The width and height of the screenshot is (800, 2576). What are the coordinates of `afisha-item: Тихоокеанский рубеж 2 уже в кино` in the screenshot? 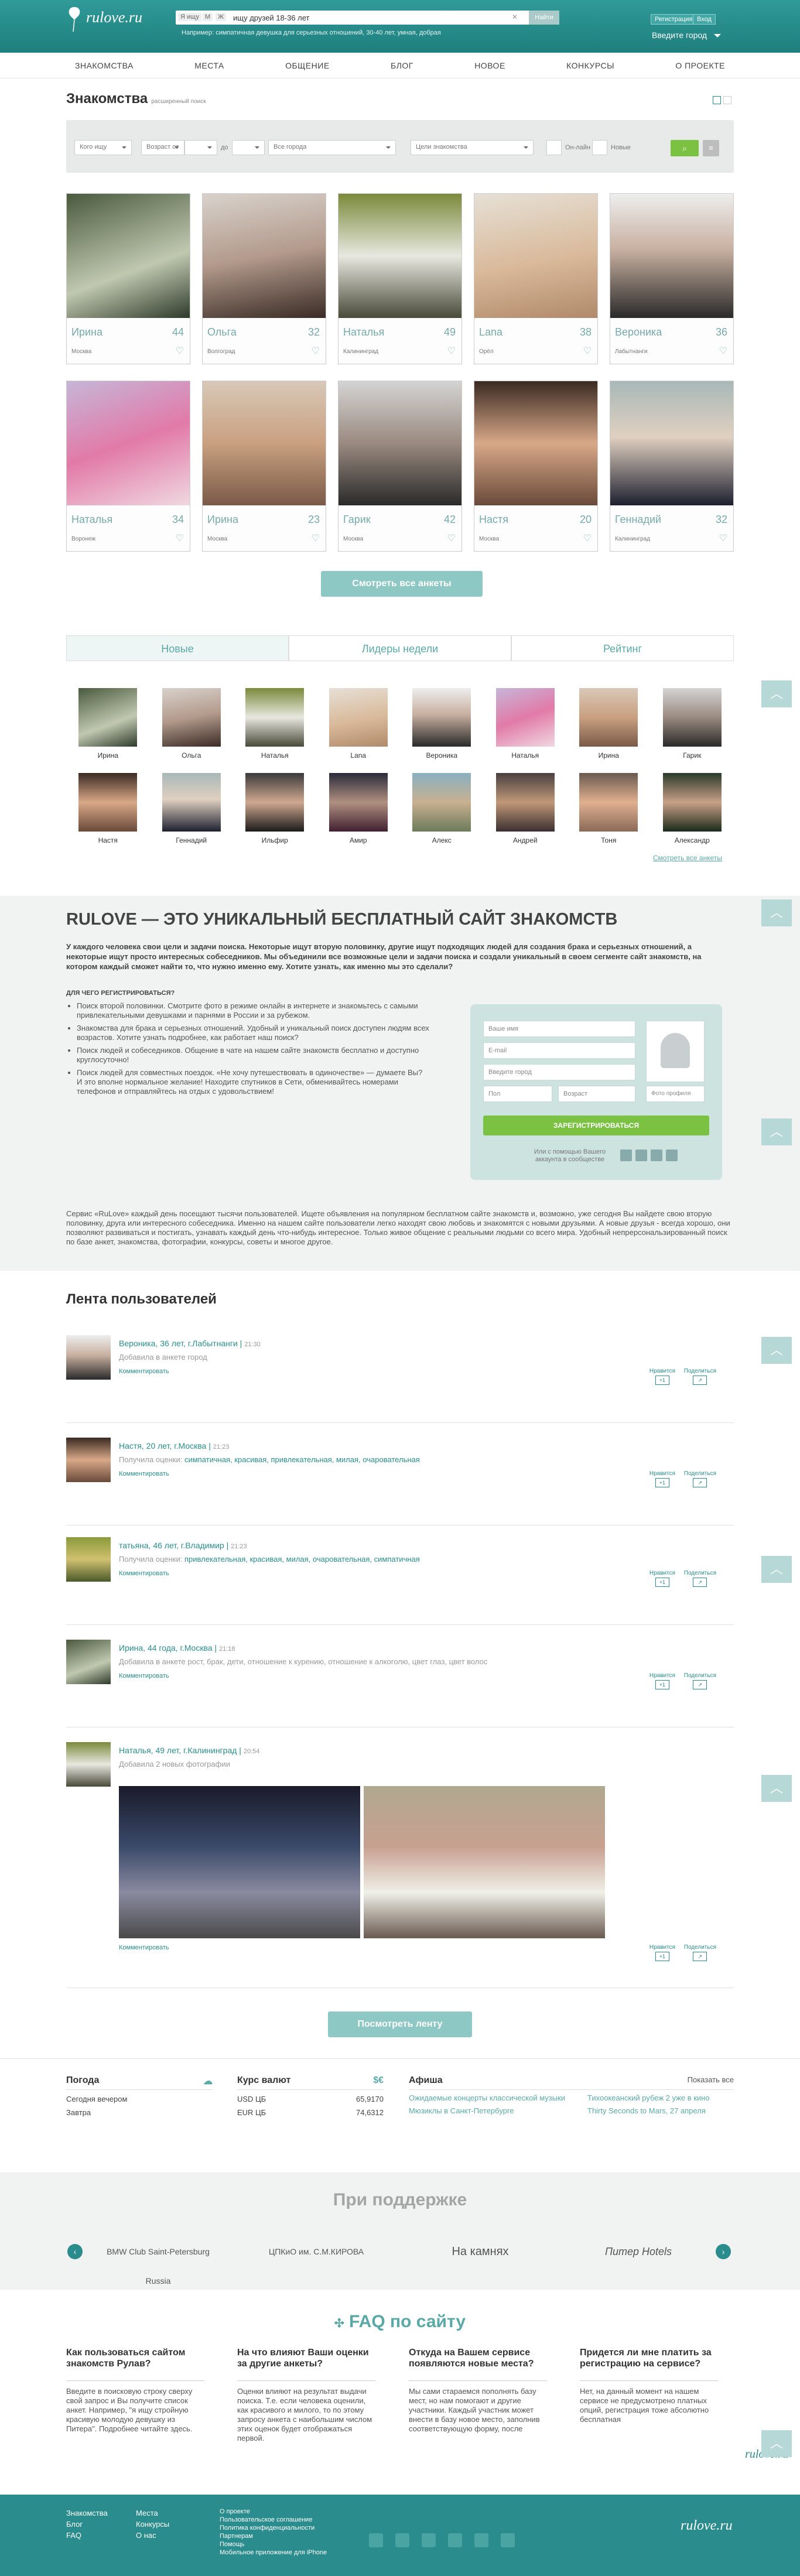 It's located at (660, 2098).